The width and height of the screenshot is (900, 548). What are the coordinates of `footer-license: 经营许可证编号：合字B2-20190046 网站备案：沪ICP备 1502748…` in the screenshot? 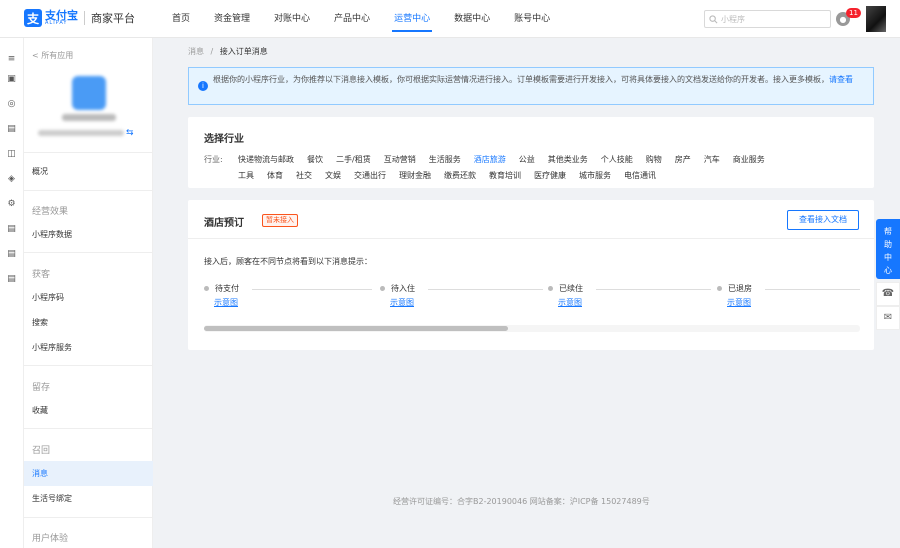 It's located at (521, 501).